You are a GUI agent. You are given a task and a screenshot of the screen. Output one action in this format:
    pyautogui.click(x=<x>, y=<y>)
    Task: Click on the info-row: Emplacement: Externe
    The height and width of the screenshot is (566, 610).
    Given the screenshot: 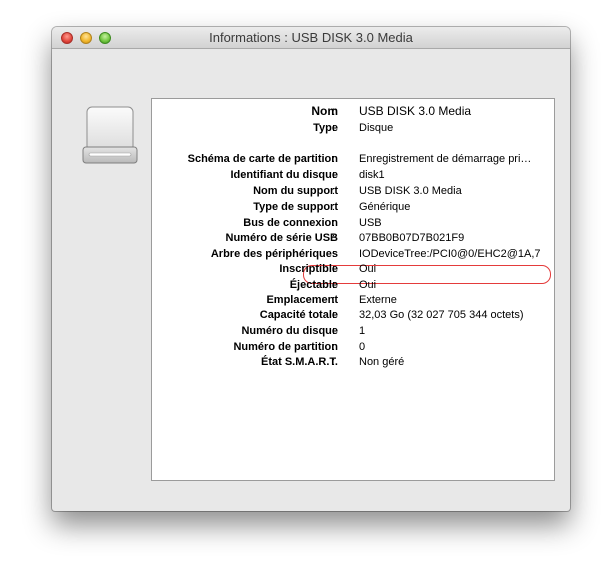 What is the action you would take?
    pyautogui.click(x=354, y=300)
    